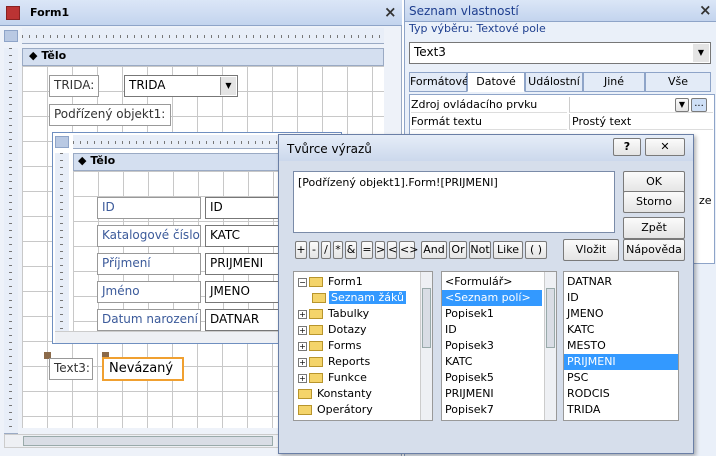 The image size is (716, 456). What do you see at coordinates (363, 378) in the screenshot?
I see `tree-item: + Funkce` at bounding box center [363, 378].